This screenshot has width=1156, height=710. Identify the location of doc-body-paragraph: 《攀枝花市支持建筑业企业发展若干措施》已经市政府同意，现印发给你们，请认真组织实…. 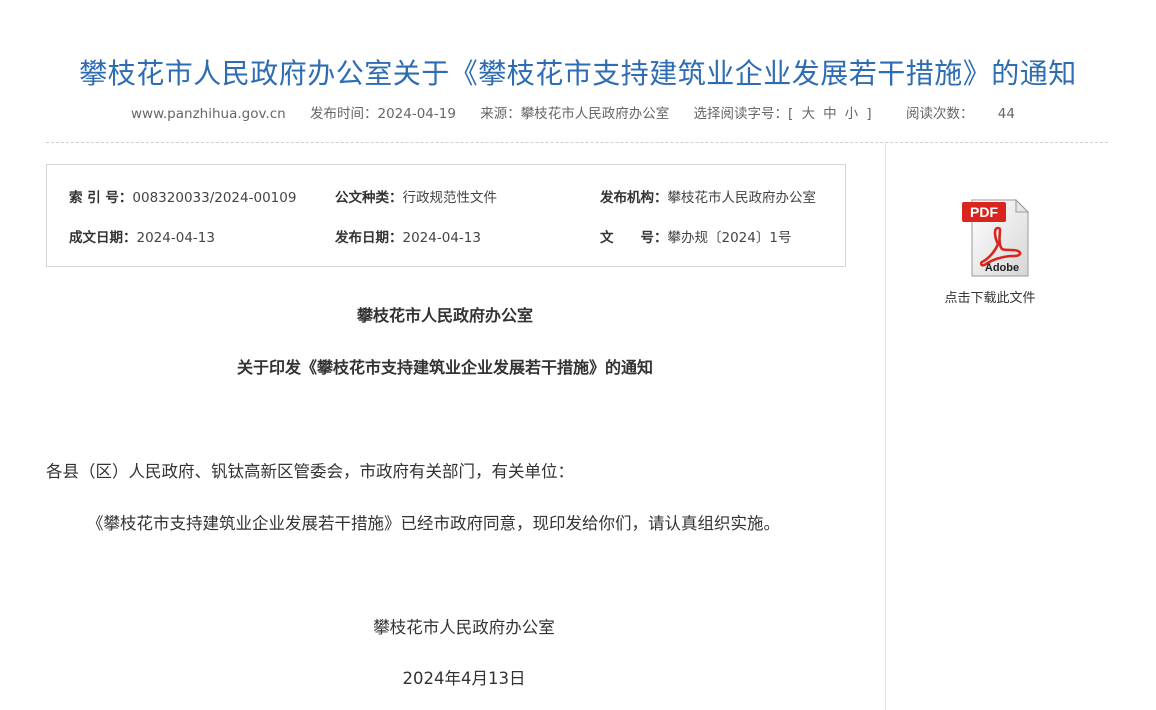
(433, 523).